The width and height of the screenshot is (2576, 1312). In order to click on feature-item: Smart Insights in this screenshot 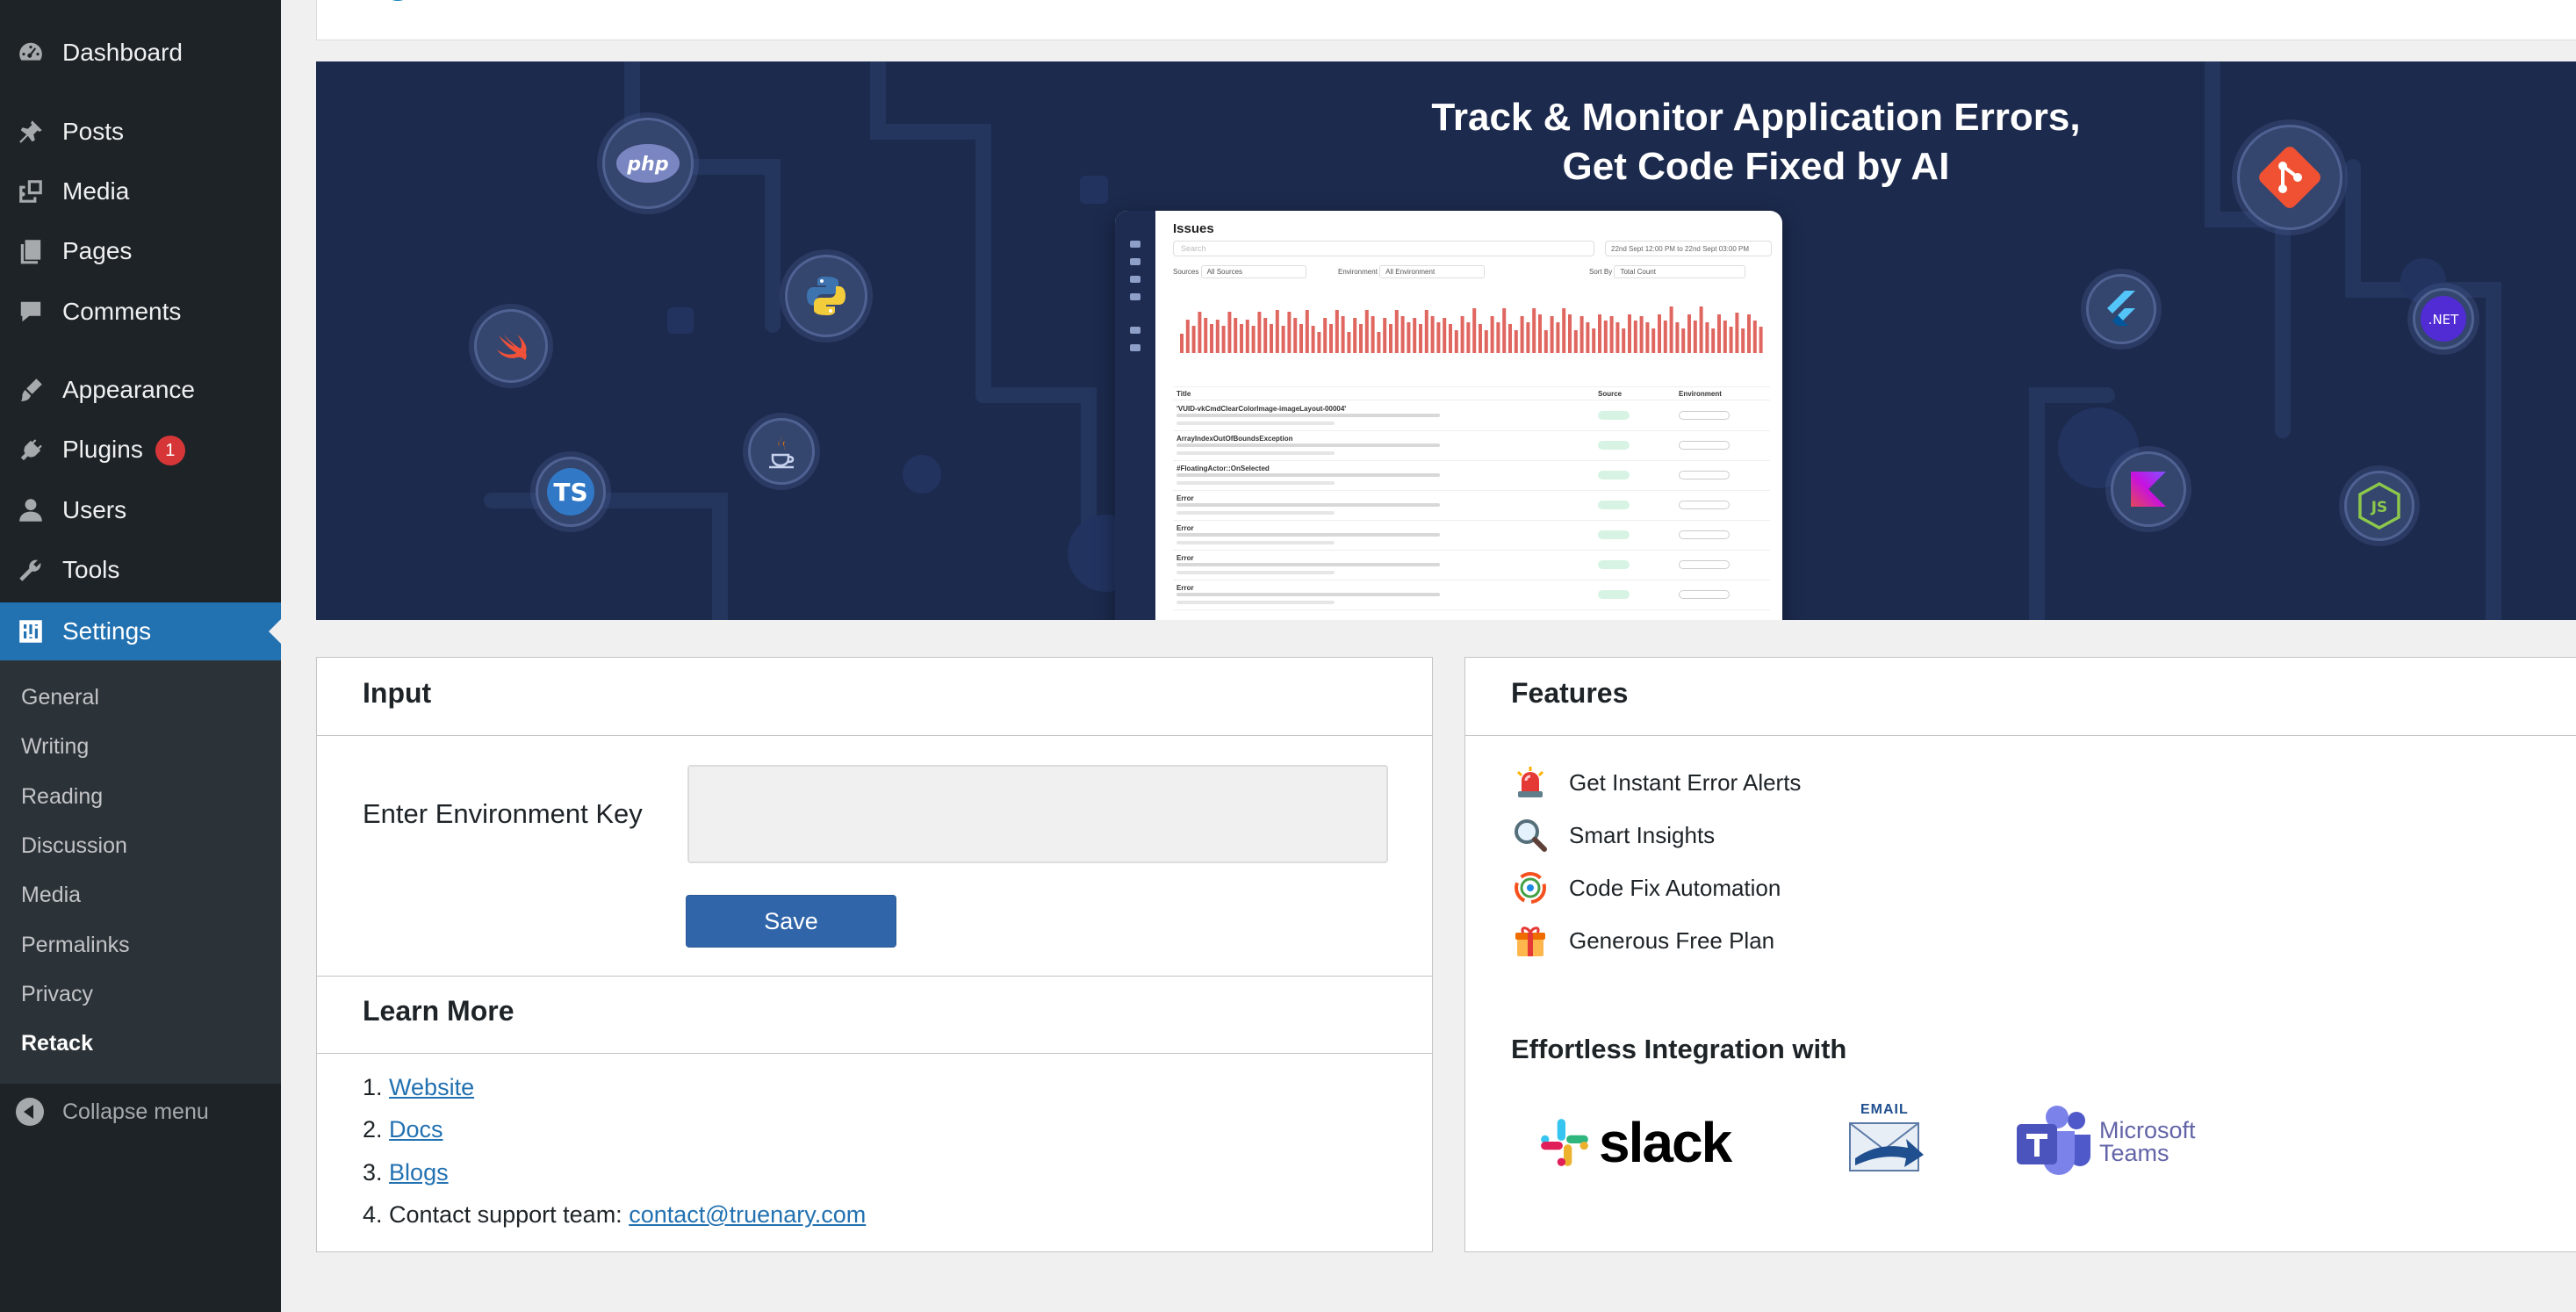, I will do `click(1613, 835)`.